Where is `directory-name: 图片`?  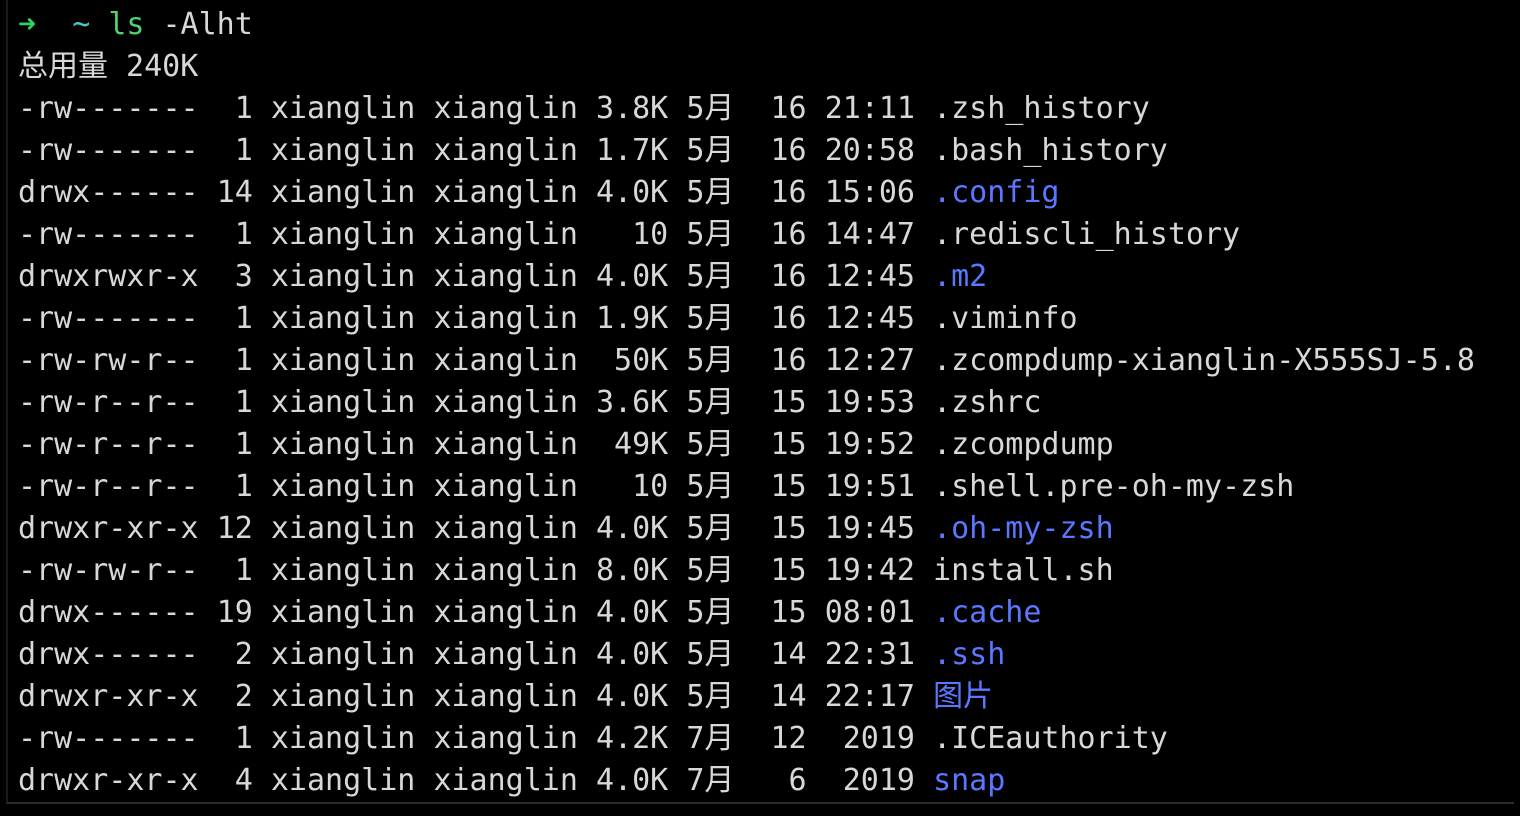
directory-name: 图片 is located at coordinates (963, 696).